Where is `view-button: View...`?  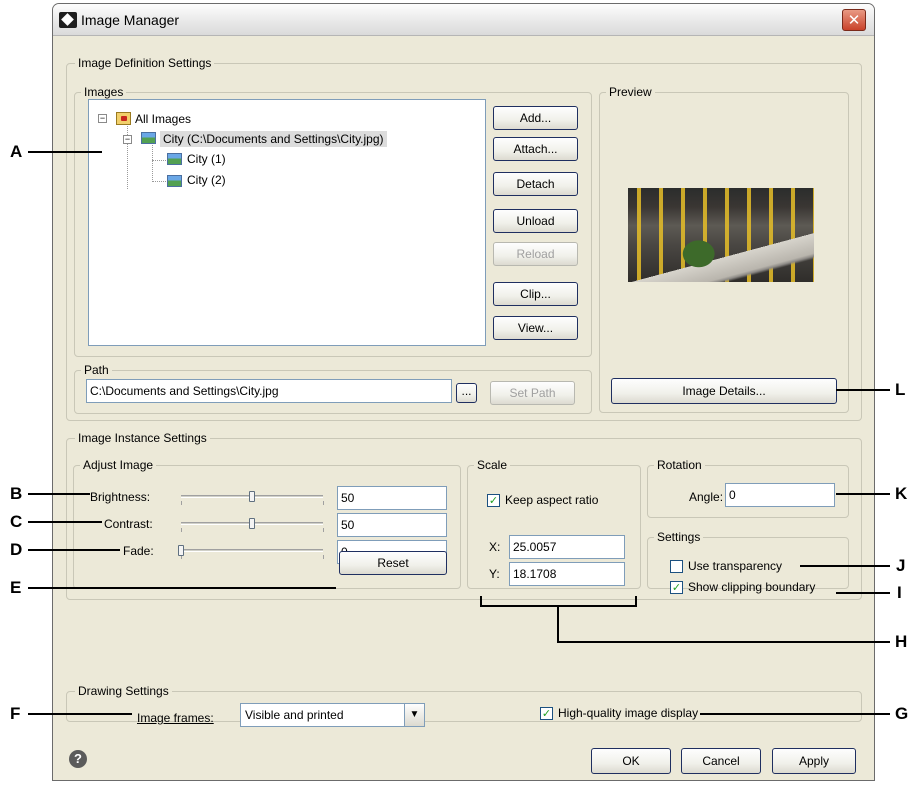
view-button: View... is located at coordinates (535, 328).